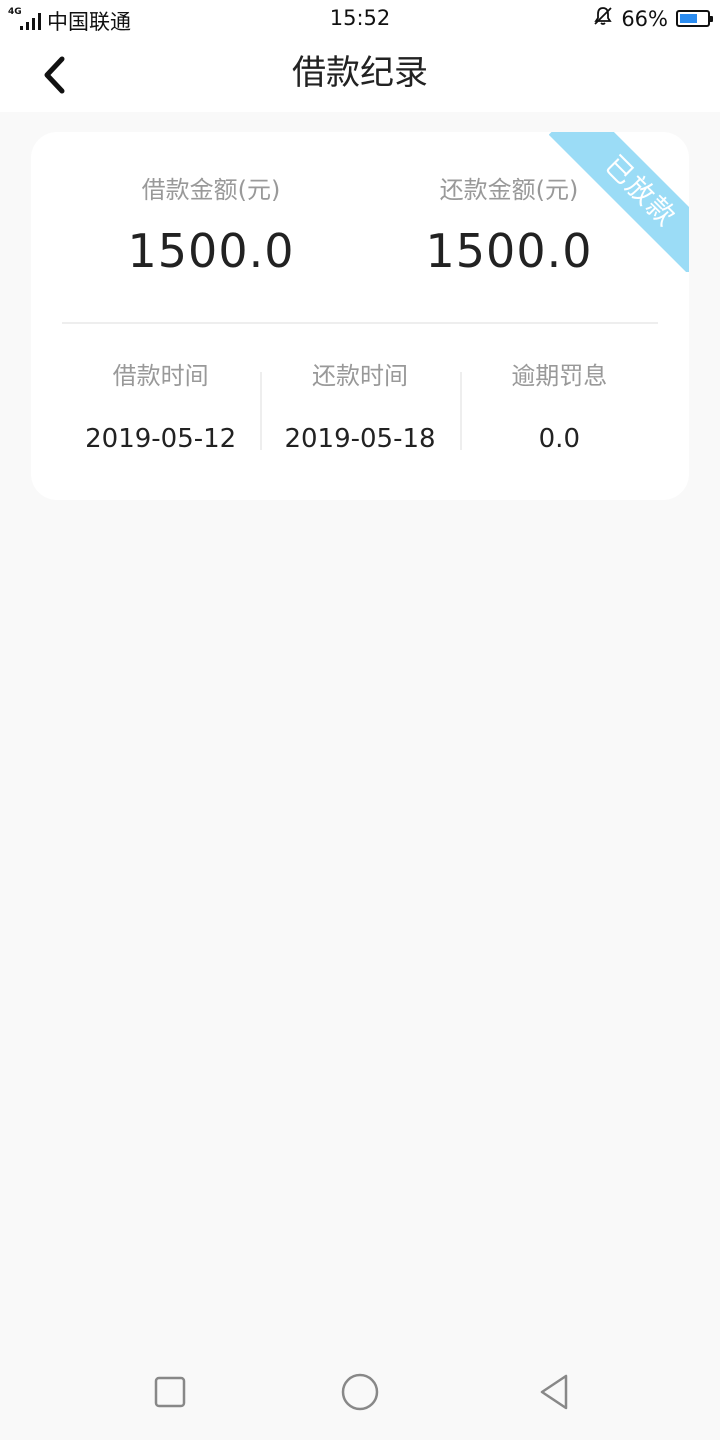 The width and height of the screenshot is (720, 1440). What do you see at coordinates (160, 413) in the screenshot?
I see `loan-time-block: 借款时间 2019-05-12` at bounding box center [160, 413].